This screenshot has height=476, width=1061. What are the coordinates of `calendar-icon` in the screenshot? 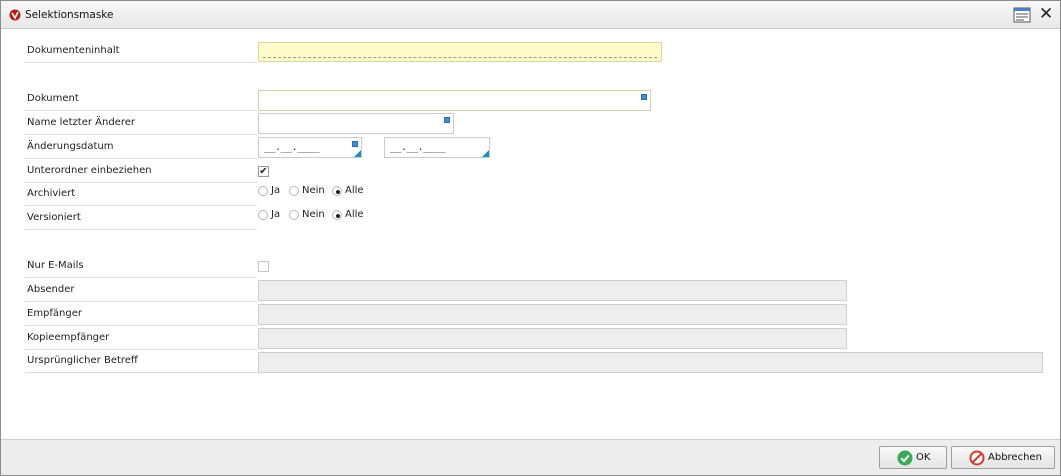 It's located at (355, 144).